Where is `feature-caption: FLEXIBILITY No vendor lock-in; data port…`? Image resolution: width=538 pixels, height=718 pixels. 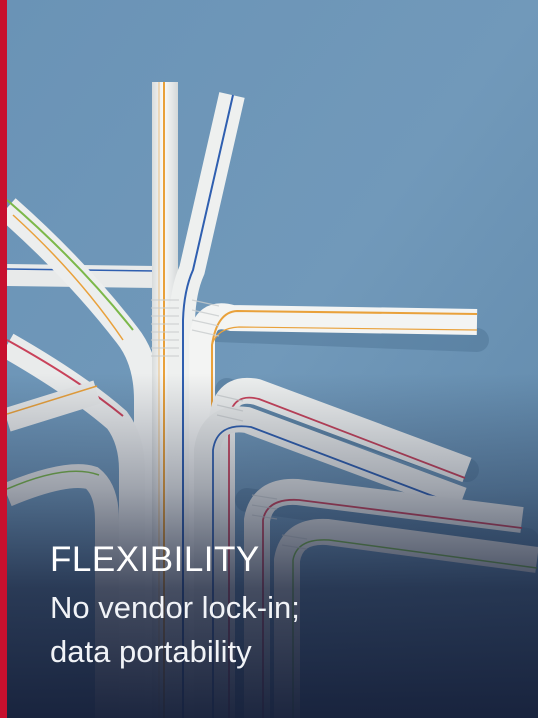
feature-caption: FLEXIBILITY No vendor lock-in; data port… is located at coordinates (175, 604).